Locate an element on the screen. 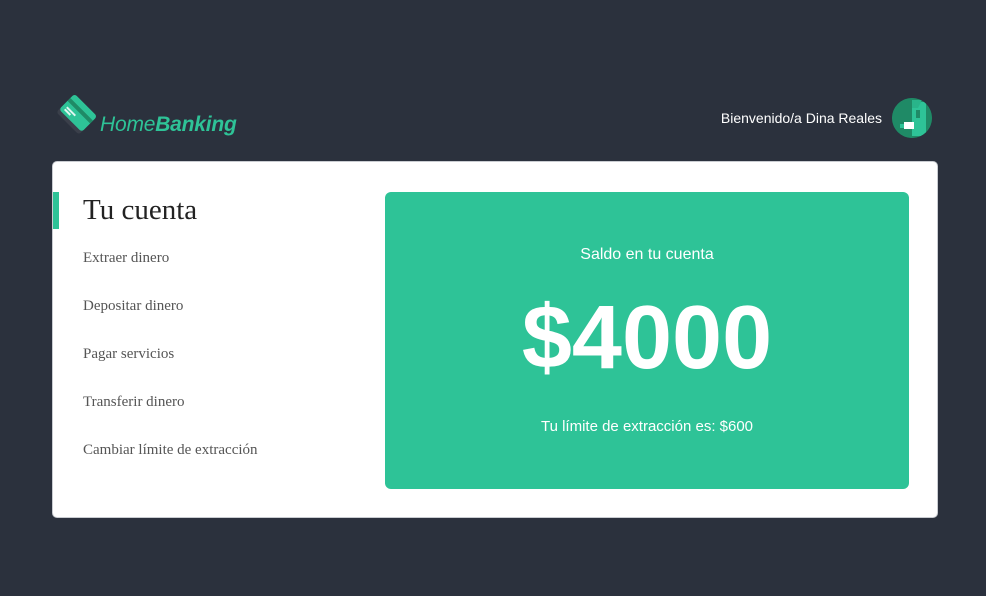 The image size is (986, 596). user-info: Bienvenido/a Dina Reales is located at coordinates (826, 118).